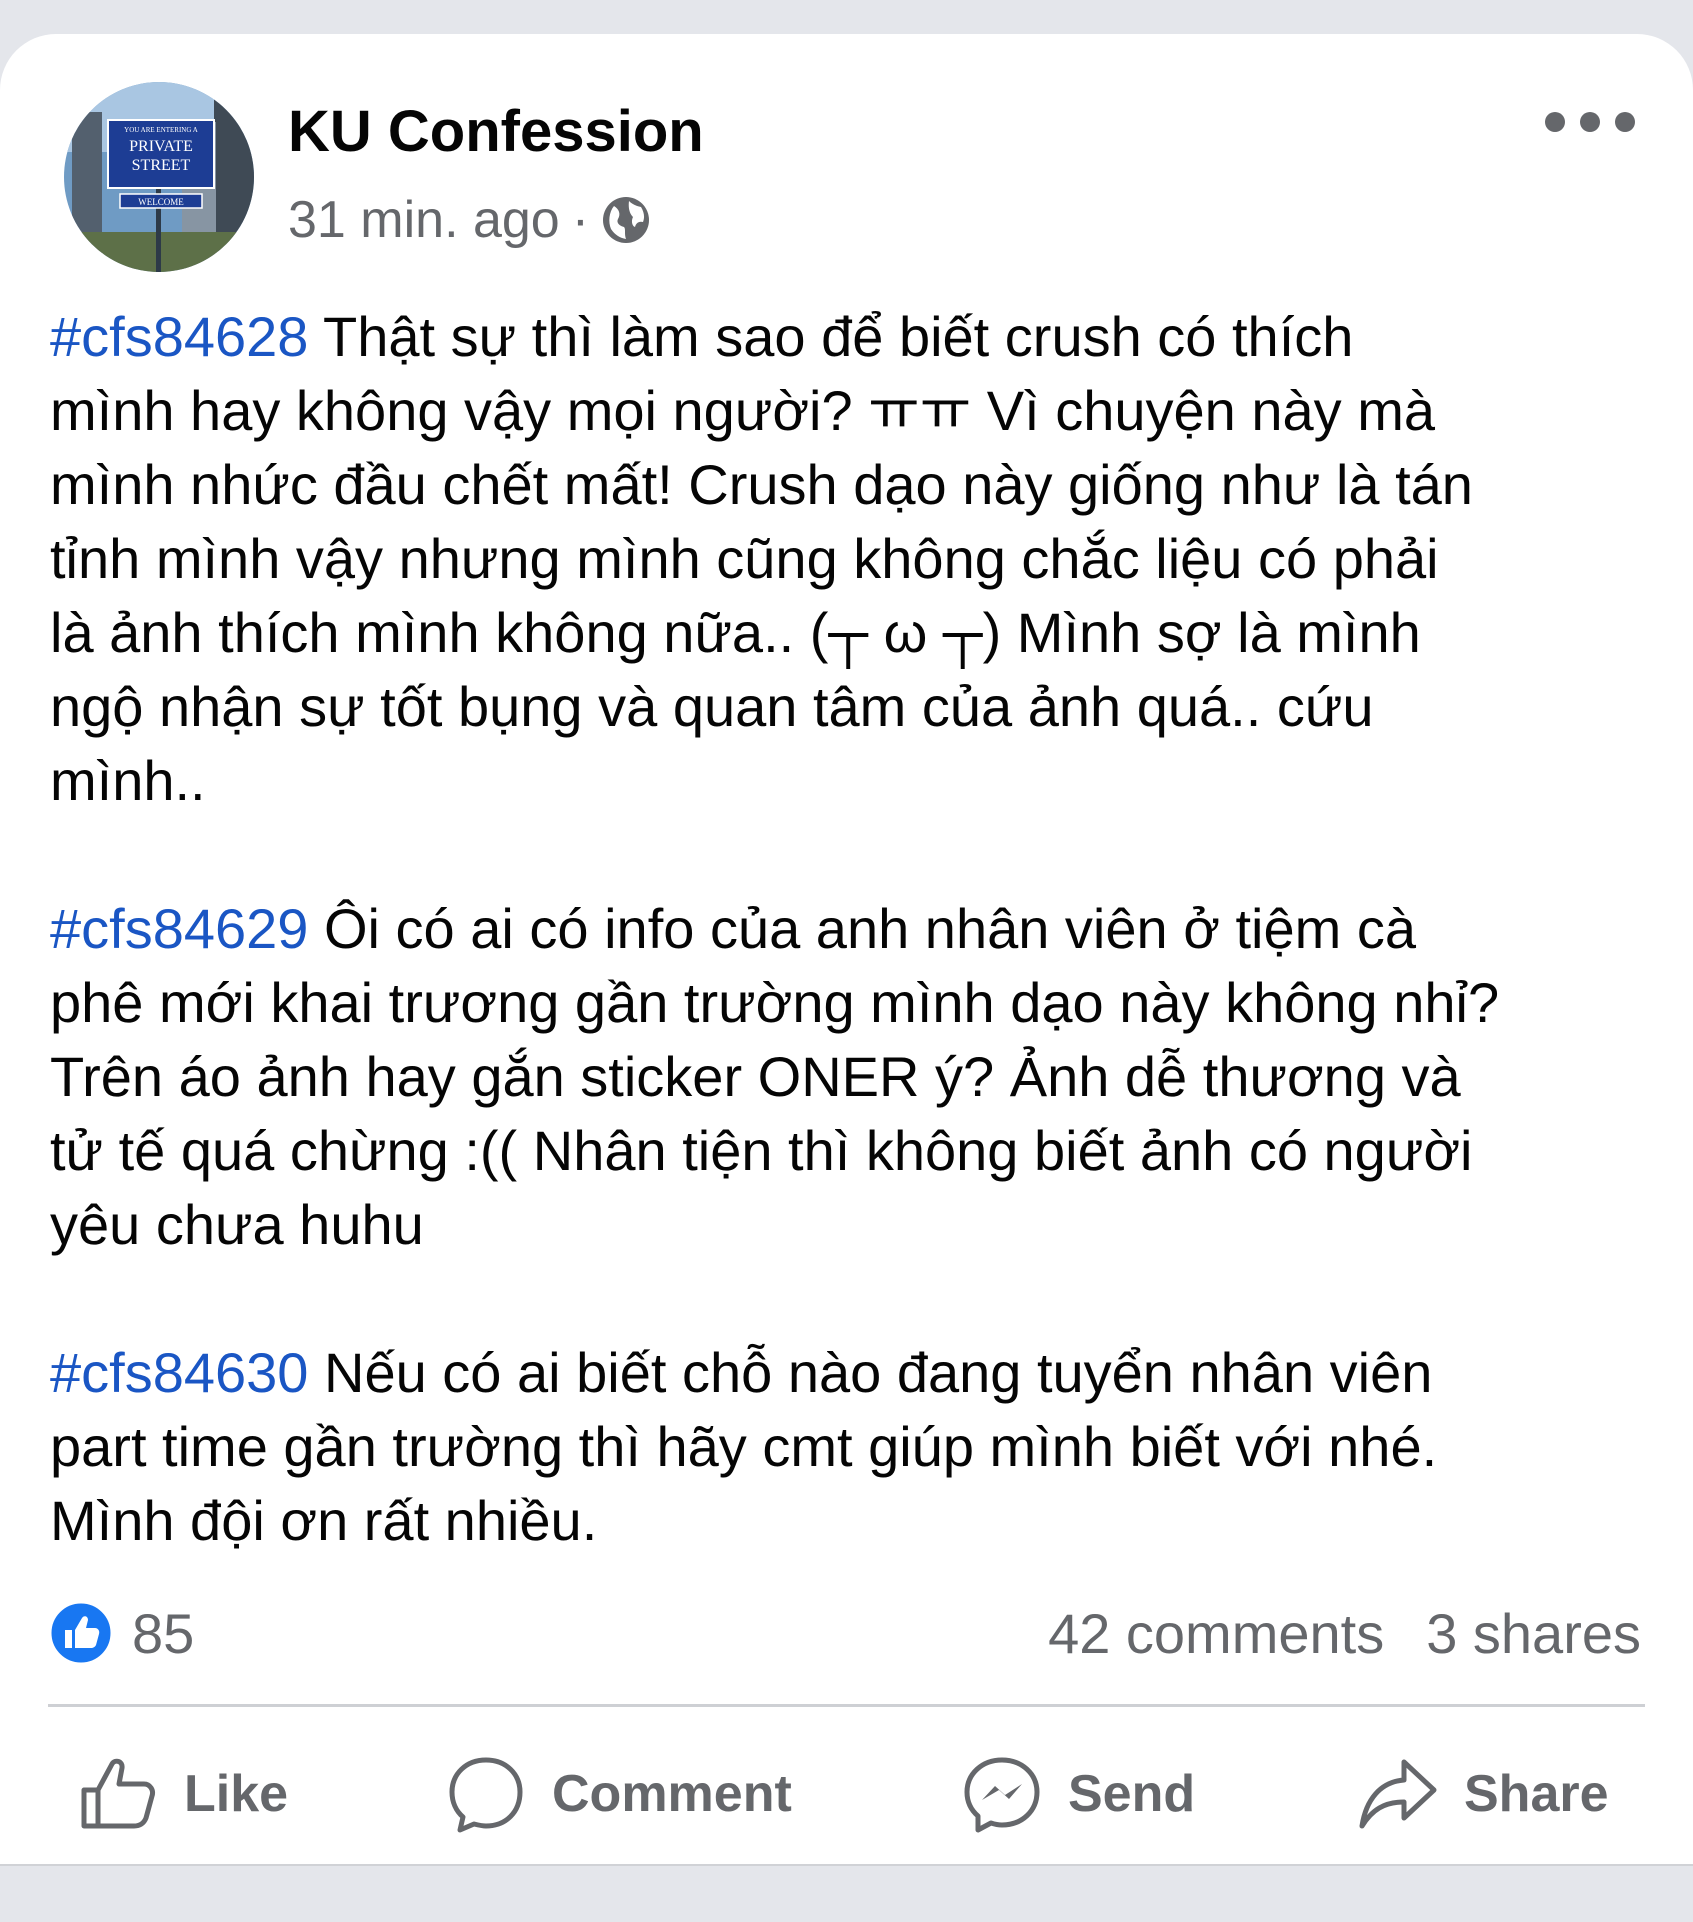 This screenshot has height=1922, width=1693. What do you see at coordinates (118, 1793) in the screenshot?
I see `thumbs-up-icon` at bounding box center [118, 1793].